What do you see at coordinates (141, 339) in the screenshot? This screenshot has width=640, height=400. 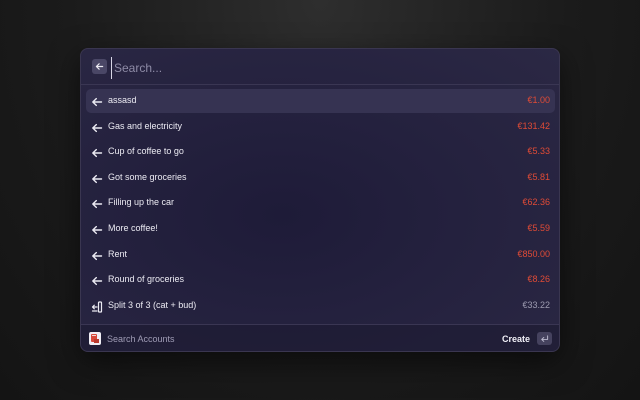 I see `search-accounts-label: Search Accounts` at bounding box center [141, 339].